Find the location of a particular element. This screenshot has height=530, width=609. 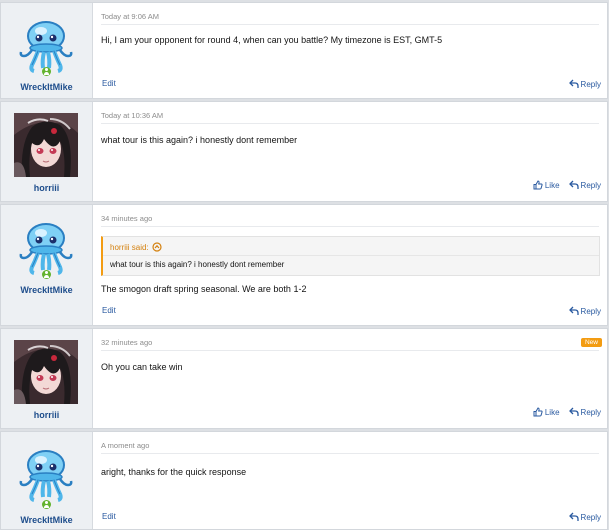

quote-header: horriii said: is located at coordinates (136, 247).